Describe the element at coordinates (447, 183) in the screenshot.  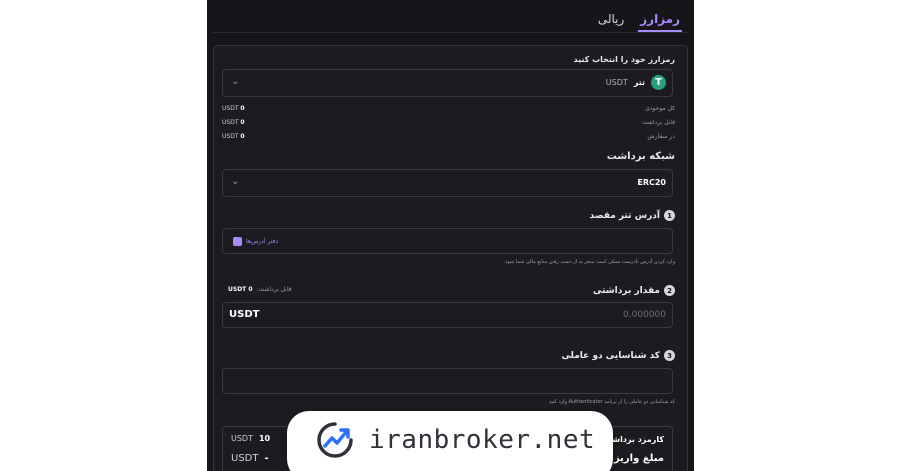
I see `network-select: ⌄ ERC20` at that location.